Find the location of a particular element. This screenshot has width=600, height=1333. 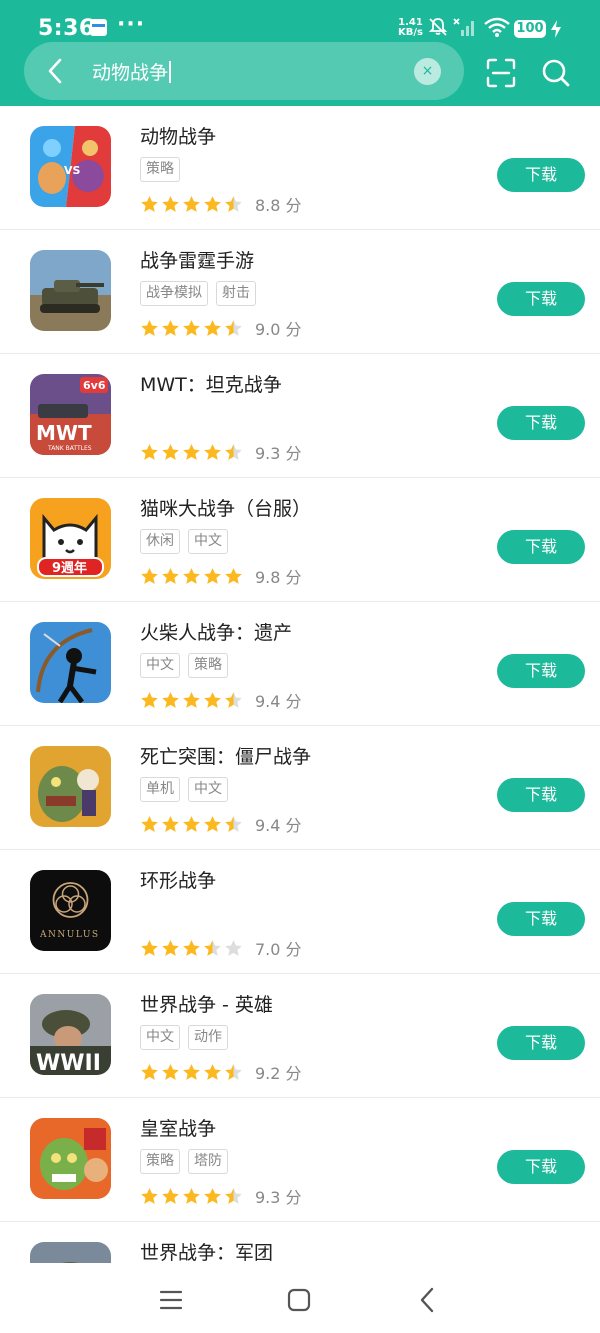

app-icon-annulus: ANNULUS is located at coordinates (70, 910).